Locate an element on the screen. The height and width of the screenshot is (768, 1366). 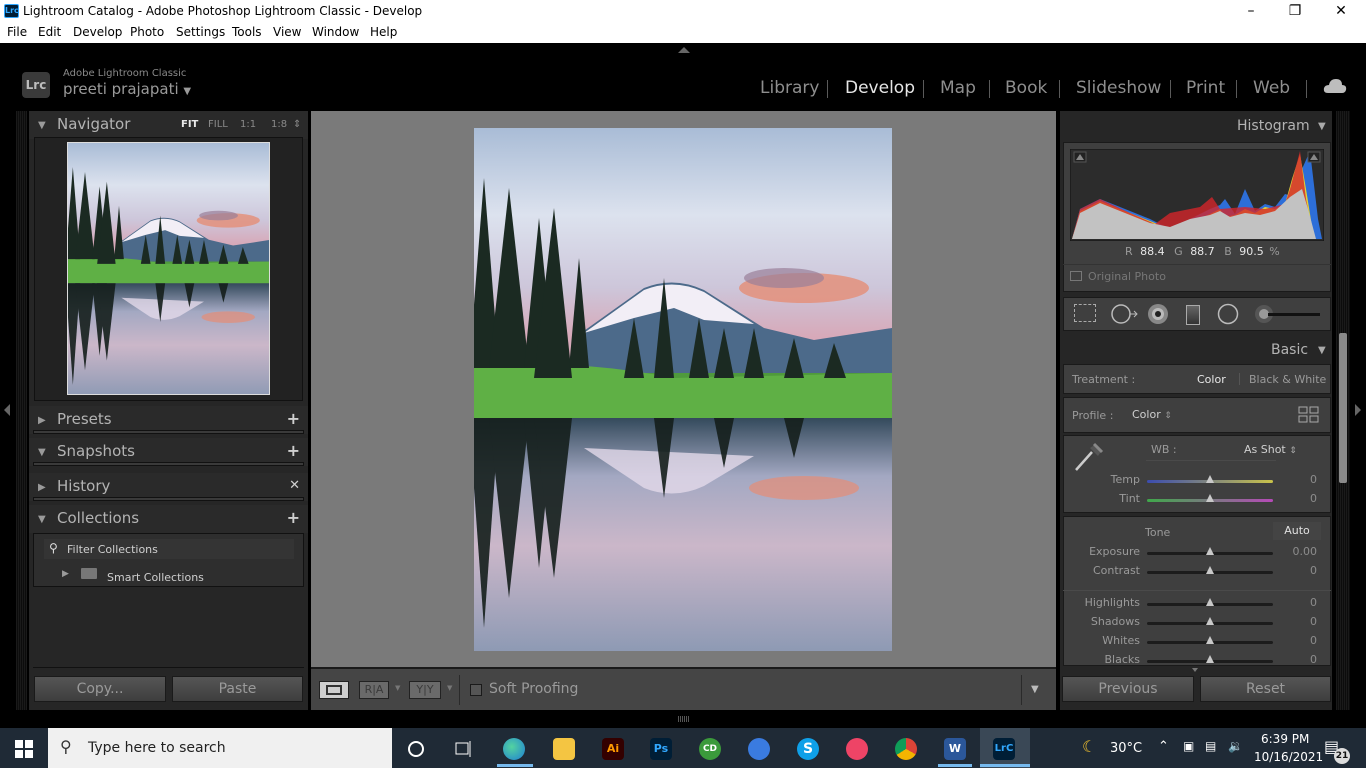
edge-icon is located at coordinates (514, 749).